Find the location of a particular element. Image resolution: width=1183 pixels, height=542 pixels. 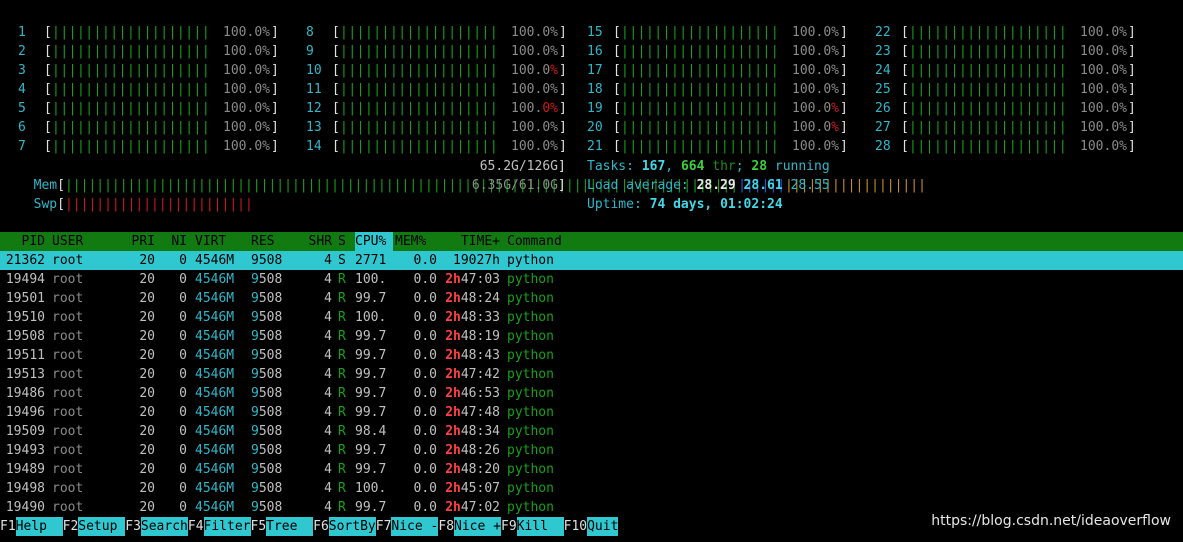

column-header-cpu: CPU% is located at coordinates (374, 241).